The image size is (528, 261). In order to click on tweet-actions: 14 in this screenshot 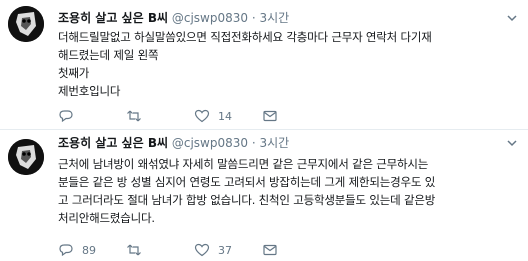, I will do `click(187, 116)`.